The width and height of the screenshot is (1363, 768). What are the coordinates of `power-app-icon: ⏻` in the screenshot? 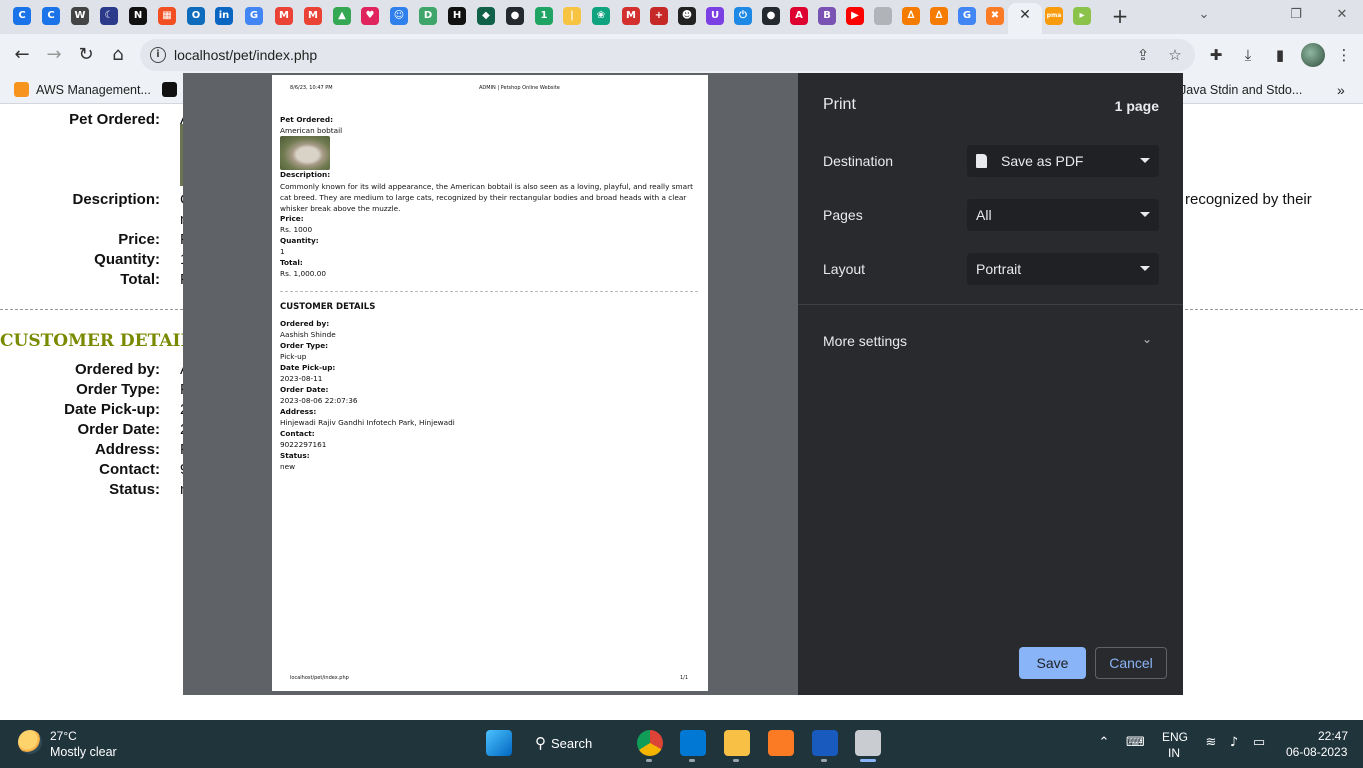 It's located at (743, 16).